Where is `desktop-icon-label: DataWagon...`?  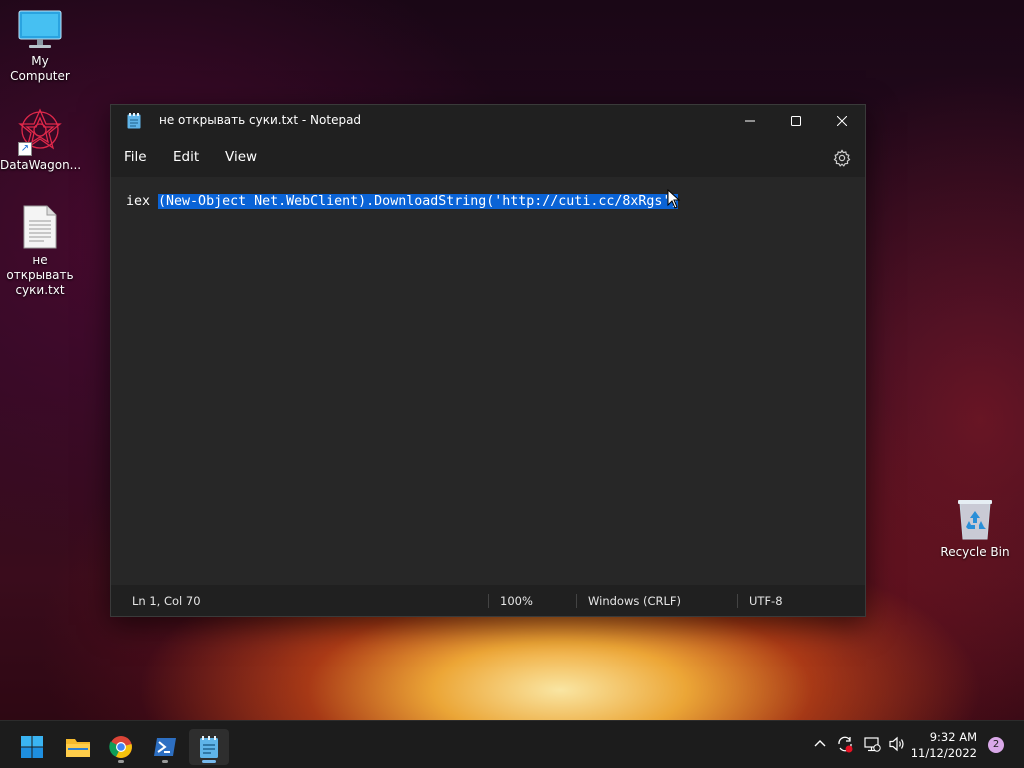 desktop-icon-label: DataWagon... is located at coordinates (41, 165).